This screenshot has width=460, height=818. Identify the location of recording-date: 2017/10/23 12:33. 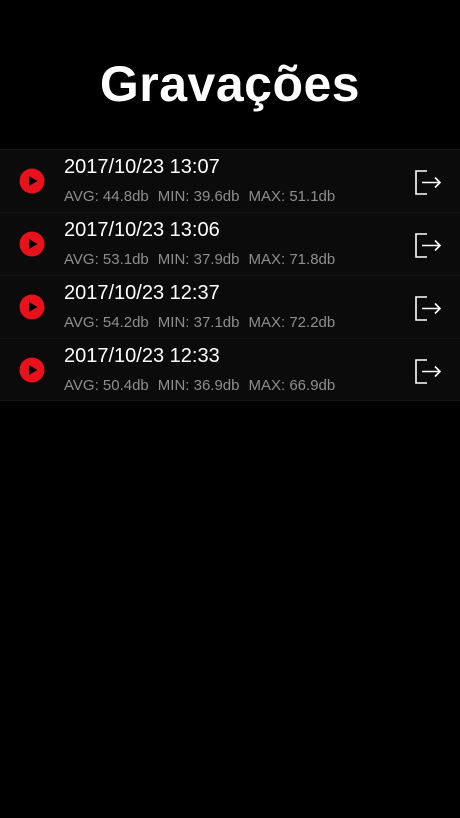
(142, 356).